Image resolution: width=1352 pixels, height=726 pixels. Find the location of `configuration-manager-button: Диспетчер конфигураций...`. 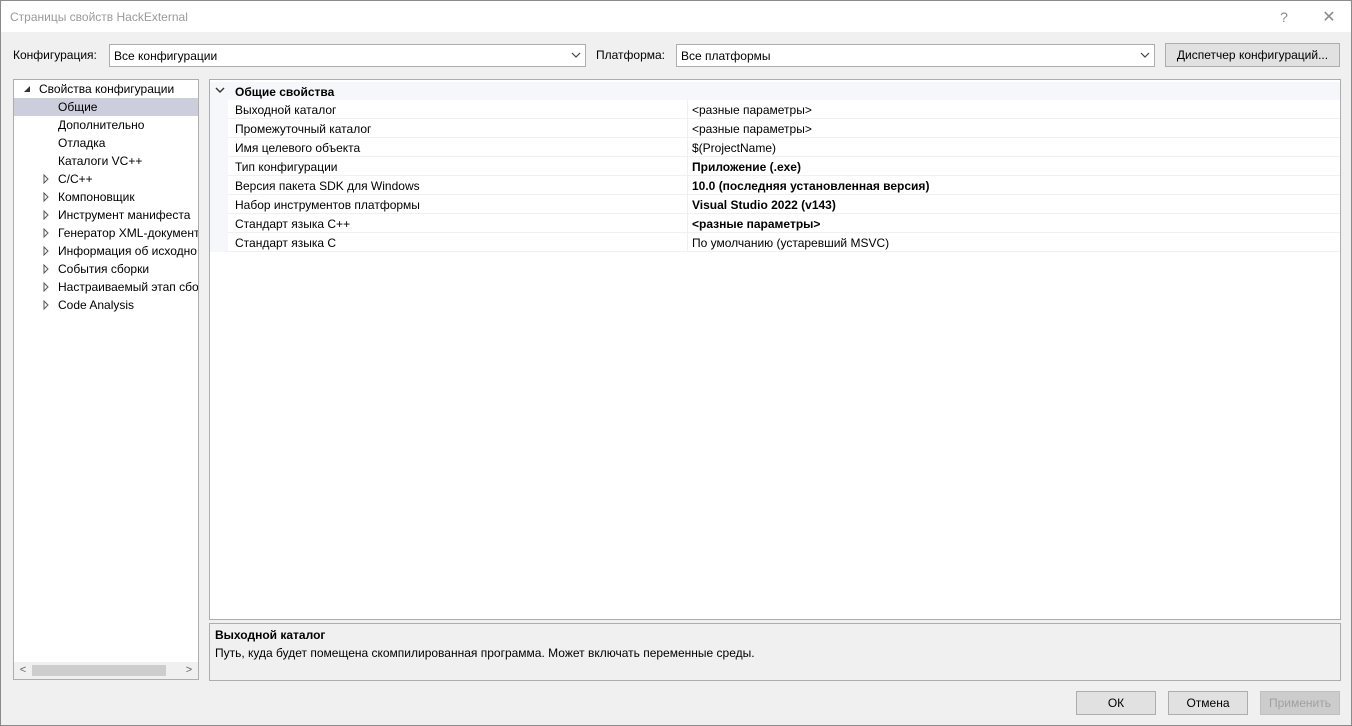

configuration-manager-button: Диспетчер конфигураций... is located at coordinates (1252, 55).